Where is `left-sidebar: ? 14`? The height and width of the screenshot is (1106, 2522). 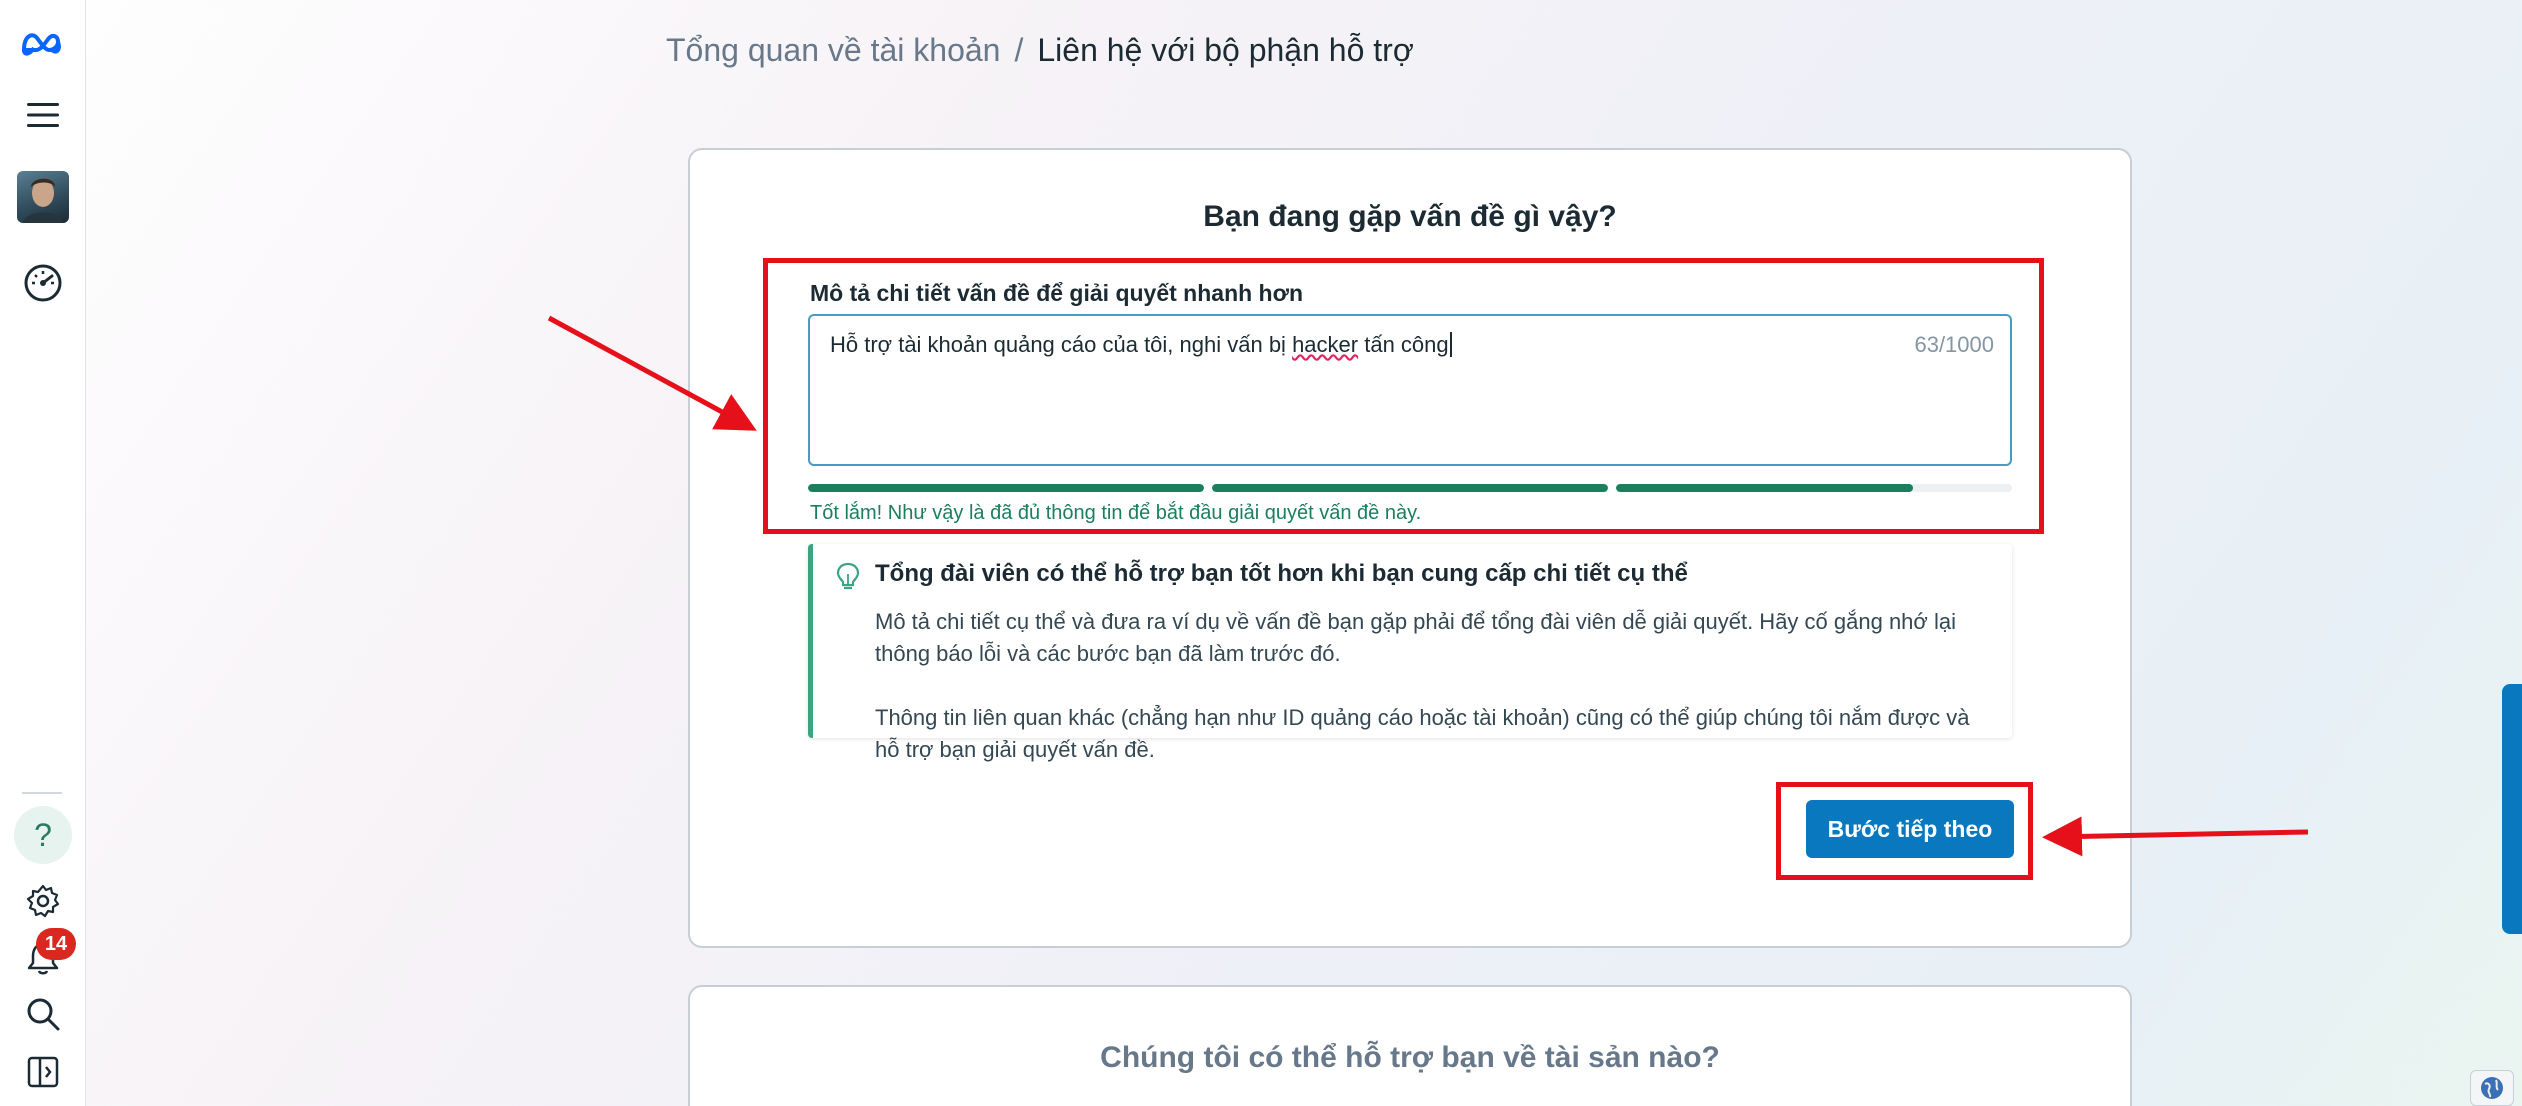
left-sidebar: ? 14 is located at coordinates (43, 553).